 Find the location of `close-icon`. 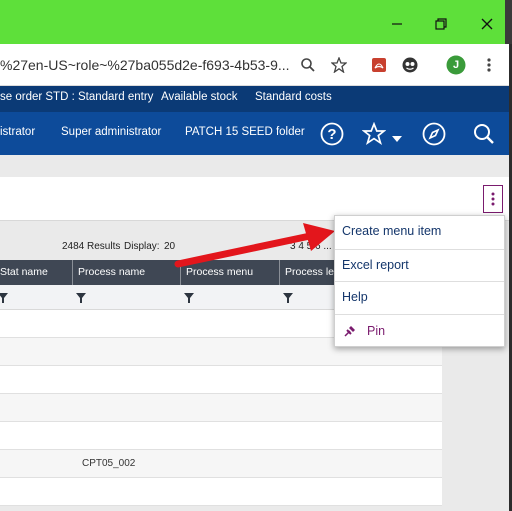

close-icon is located at coordinates (487, 24).